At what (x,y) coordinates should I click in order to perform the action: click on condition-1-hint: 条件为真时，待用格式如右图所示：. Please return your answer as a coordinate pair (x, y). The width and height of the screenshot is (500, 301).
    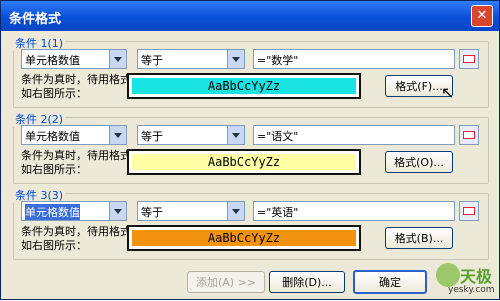
    Looking at the image, I should click on (76, 86).